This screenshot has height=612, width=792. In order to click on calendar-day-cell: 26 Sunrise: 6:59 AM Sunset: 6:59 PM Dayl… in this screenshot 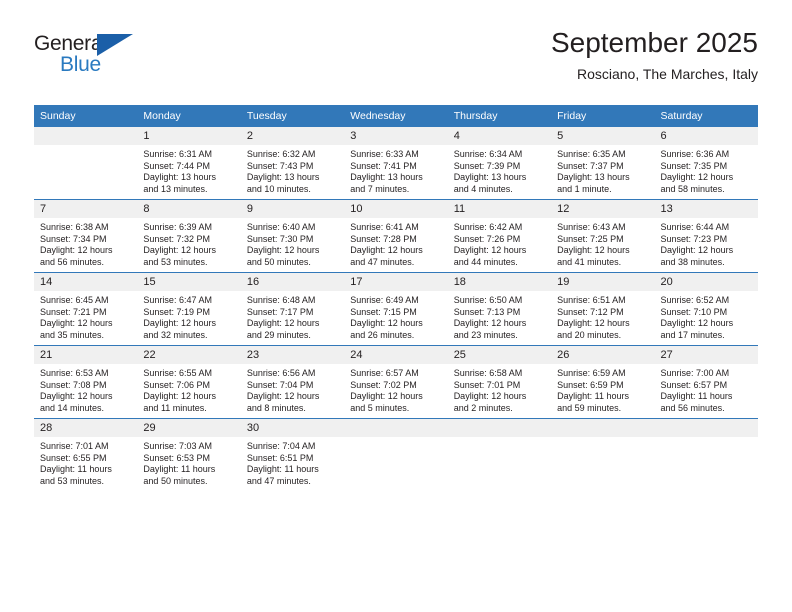, I will do `click(603, 382)`.